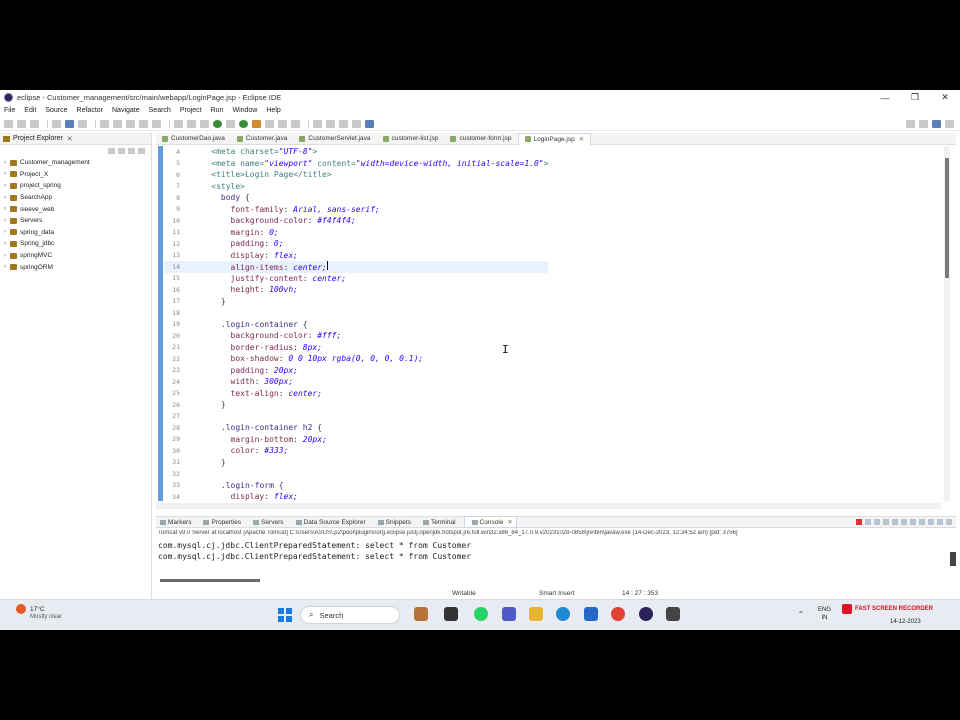 This screenshot has height=720, width=960. What do you see at coordinates (243, 123) in the screenshot?
I see `debug-run-icon` at bounding box center [243, 123].